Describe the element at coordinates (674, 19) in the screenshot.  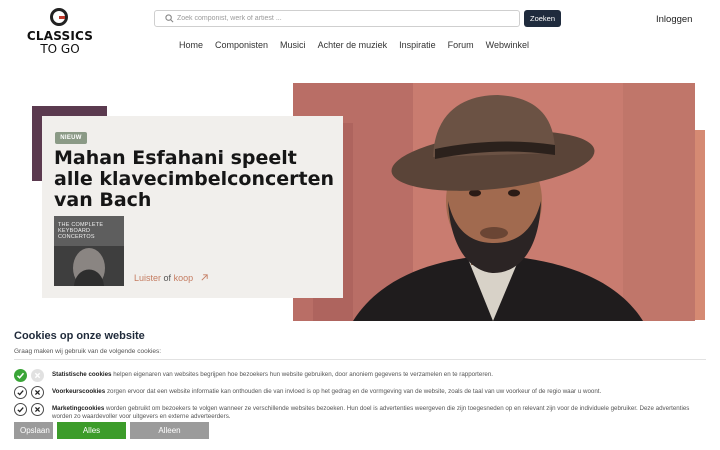
I see `login-link: Inloggen` at that location.